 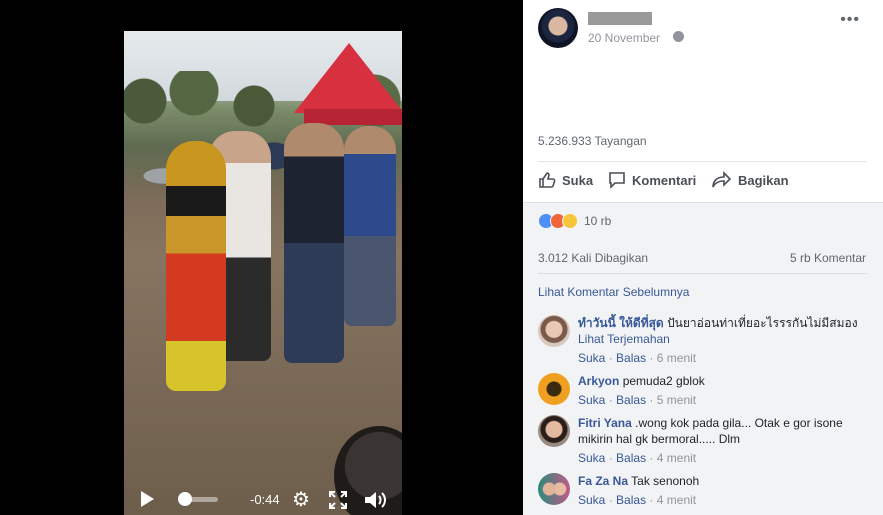 What do you see at coordinates (676, 400) in the screenshot?
I see `comment-time: 5 menit` at bounding box center [676, 400].